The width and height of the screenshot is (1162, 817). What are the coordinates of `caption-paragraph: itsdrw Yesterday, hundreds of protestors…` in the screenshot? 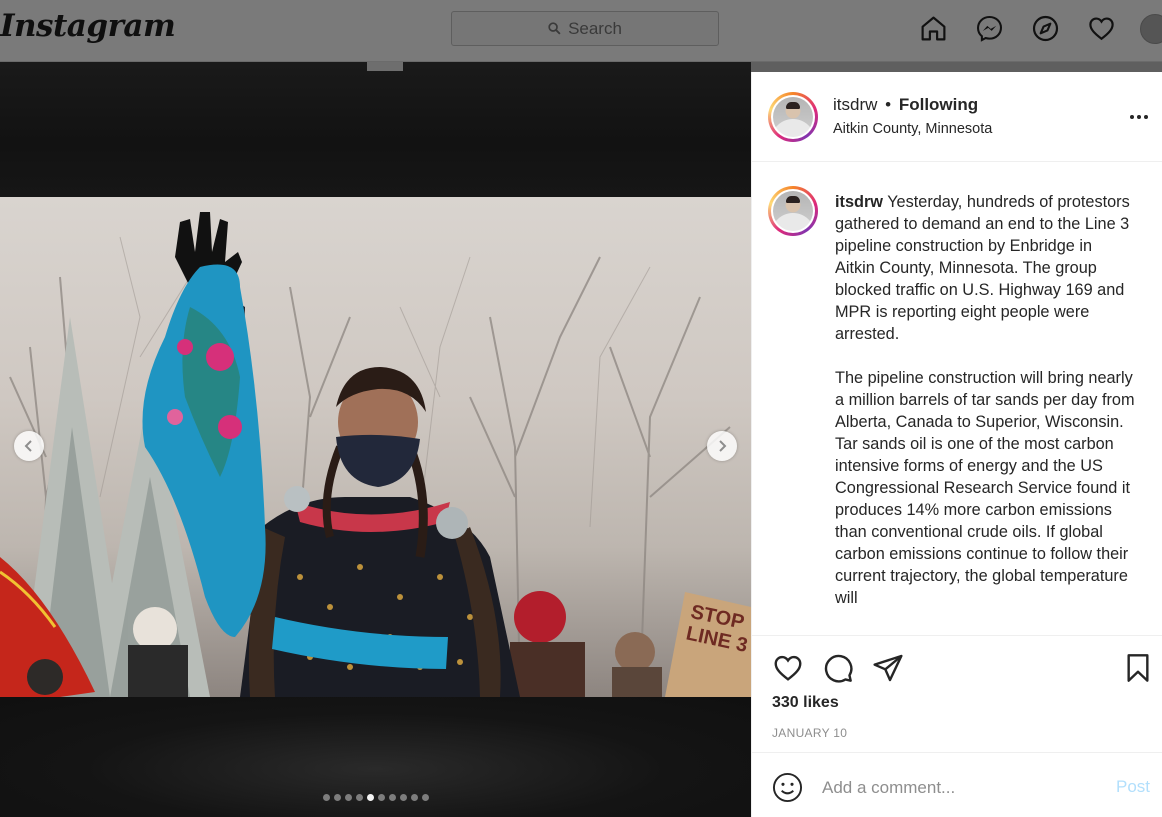 It's located at (985, 268).